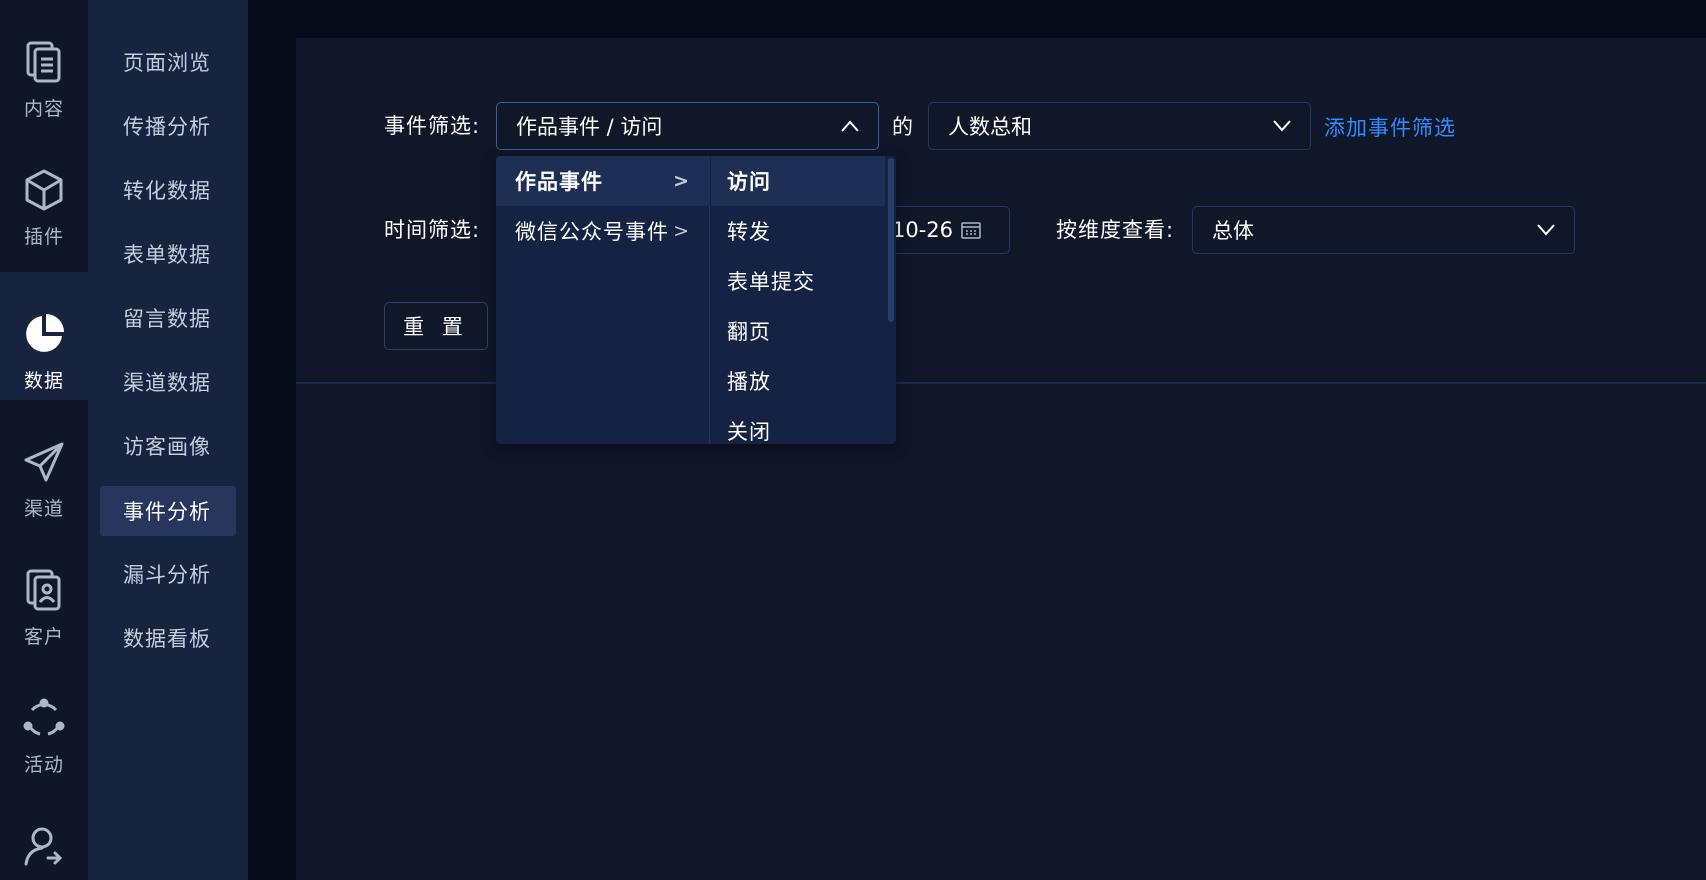  What do you see at coordinates (589, 127) in the screenshot?
I see `event-filter-value: 作品事件 / 访问` at bounding box center [589, 127].